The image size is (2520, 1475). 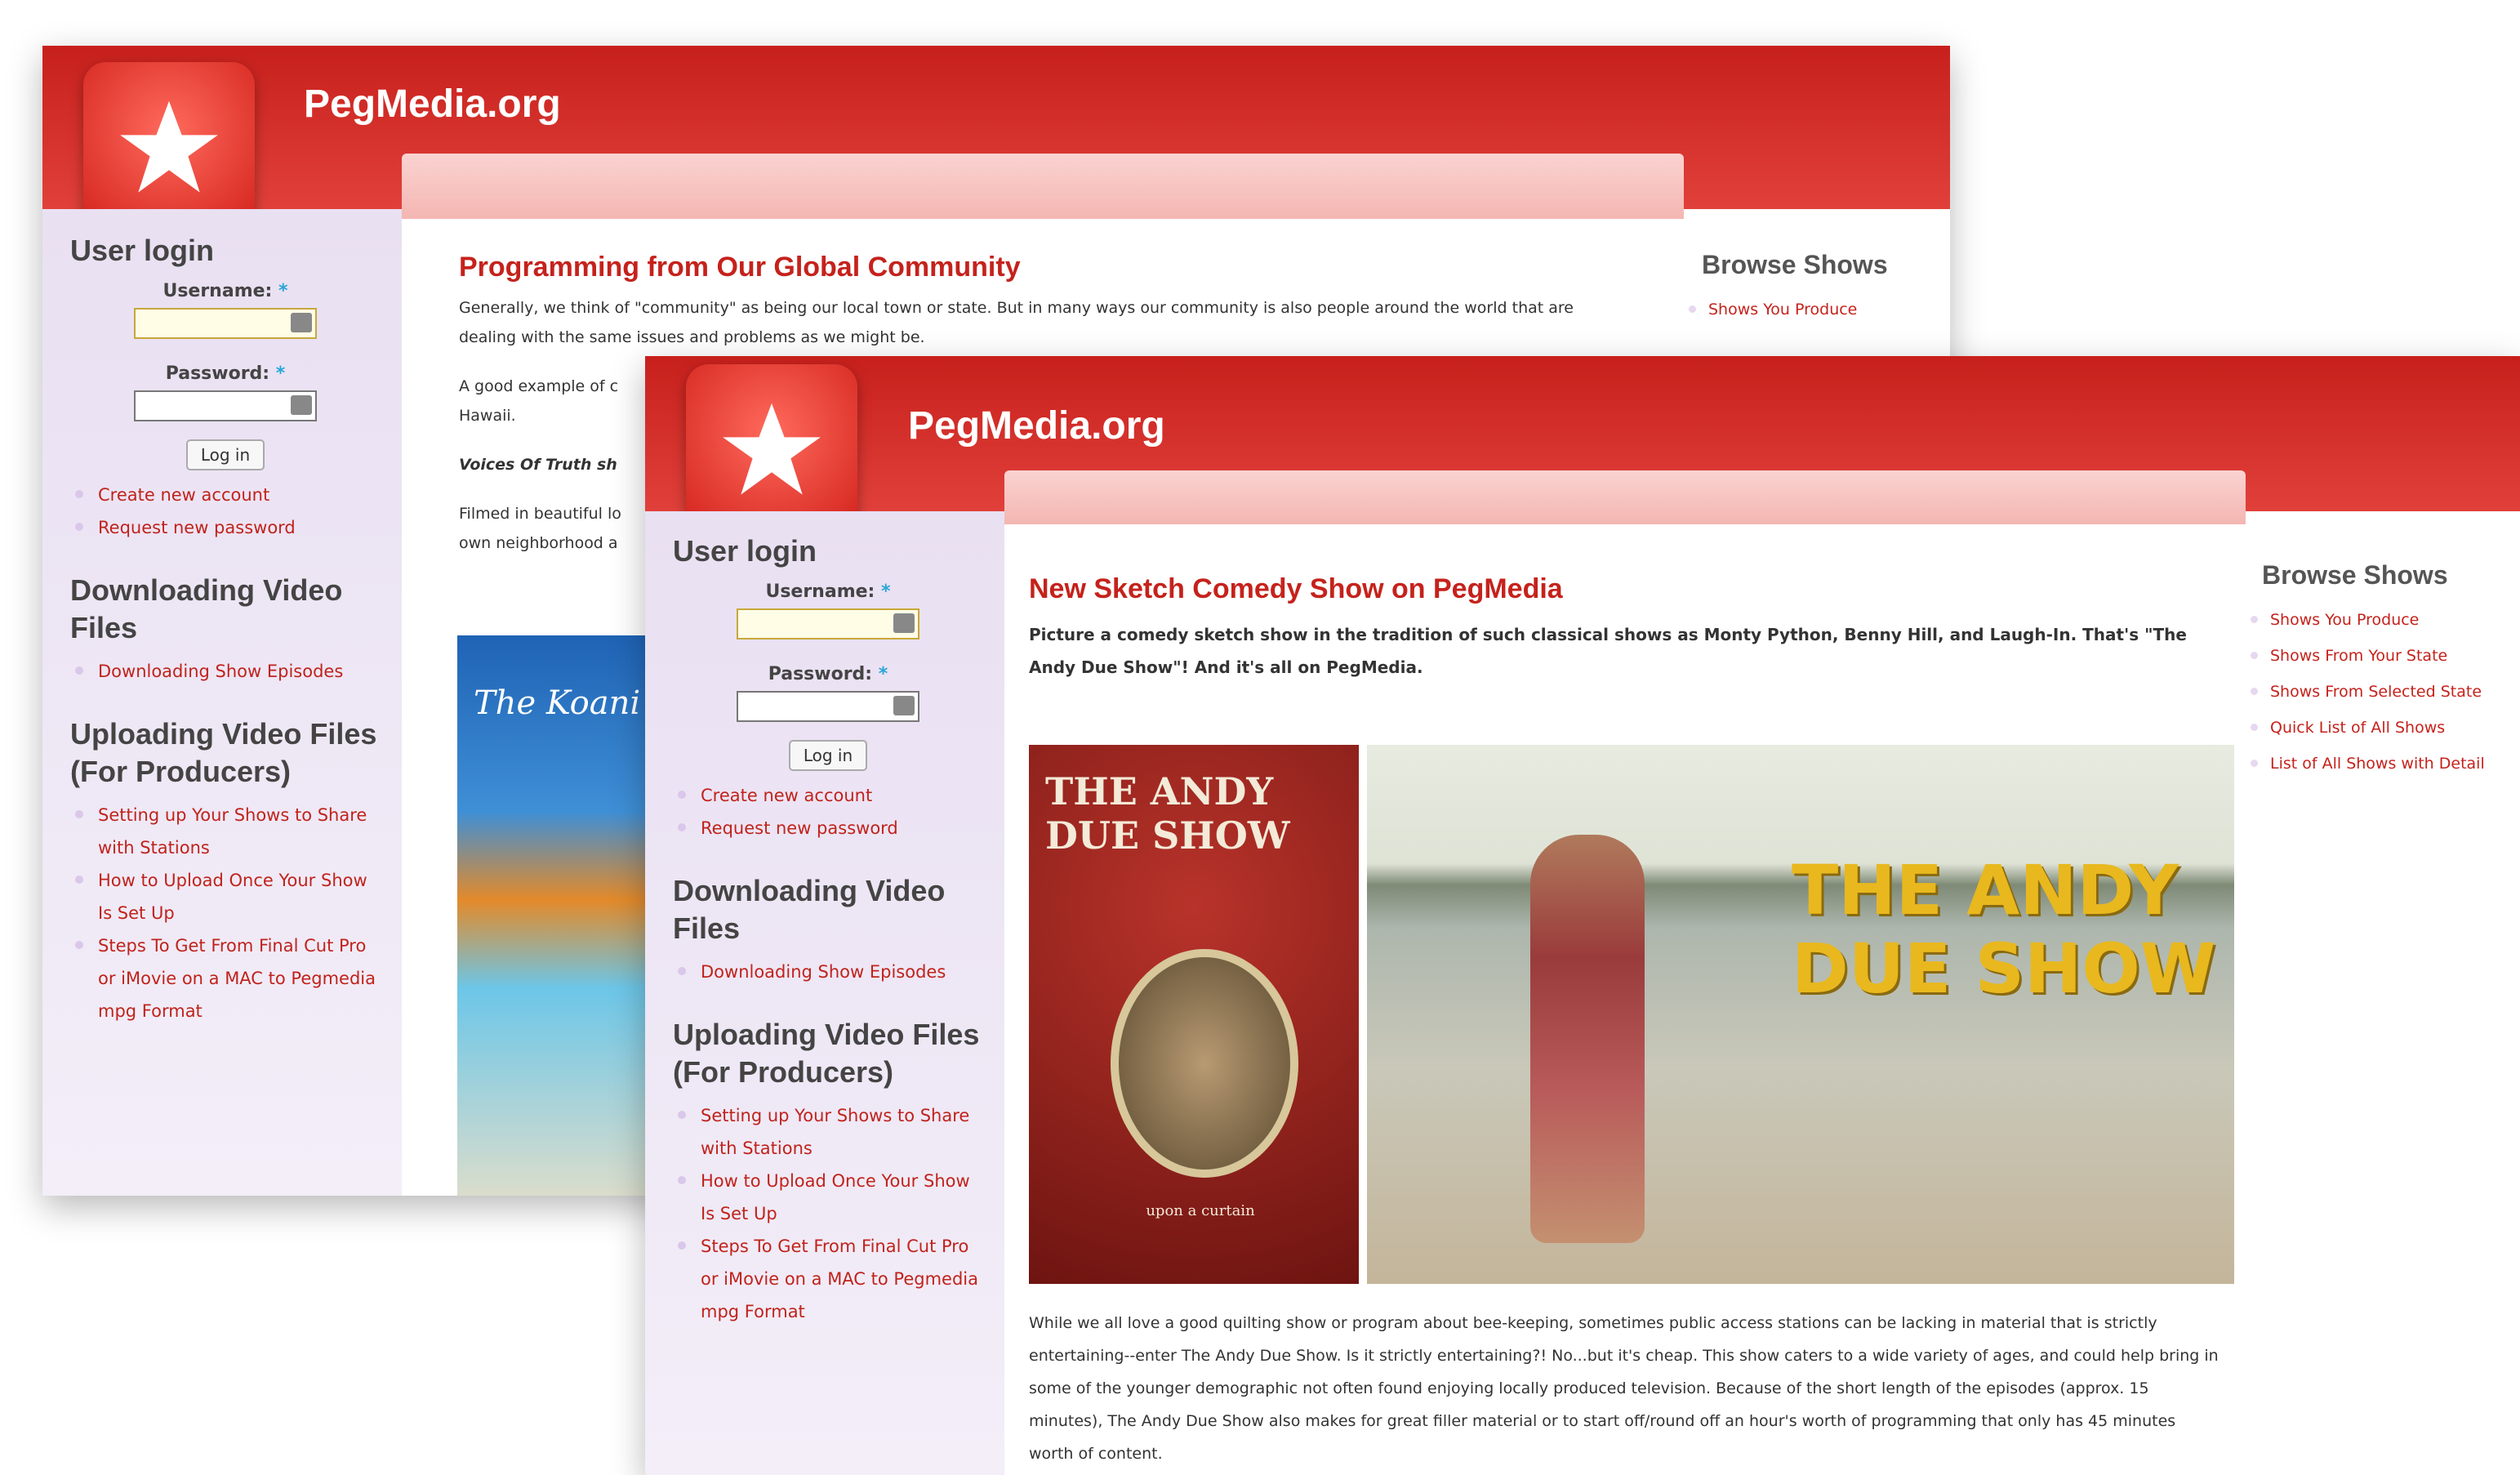 What do you see at coordinates (1022, 267) in the screenshot?
I see `article-title: Programming from Our Global Community` at bounding box center [1022, 267].